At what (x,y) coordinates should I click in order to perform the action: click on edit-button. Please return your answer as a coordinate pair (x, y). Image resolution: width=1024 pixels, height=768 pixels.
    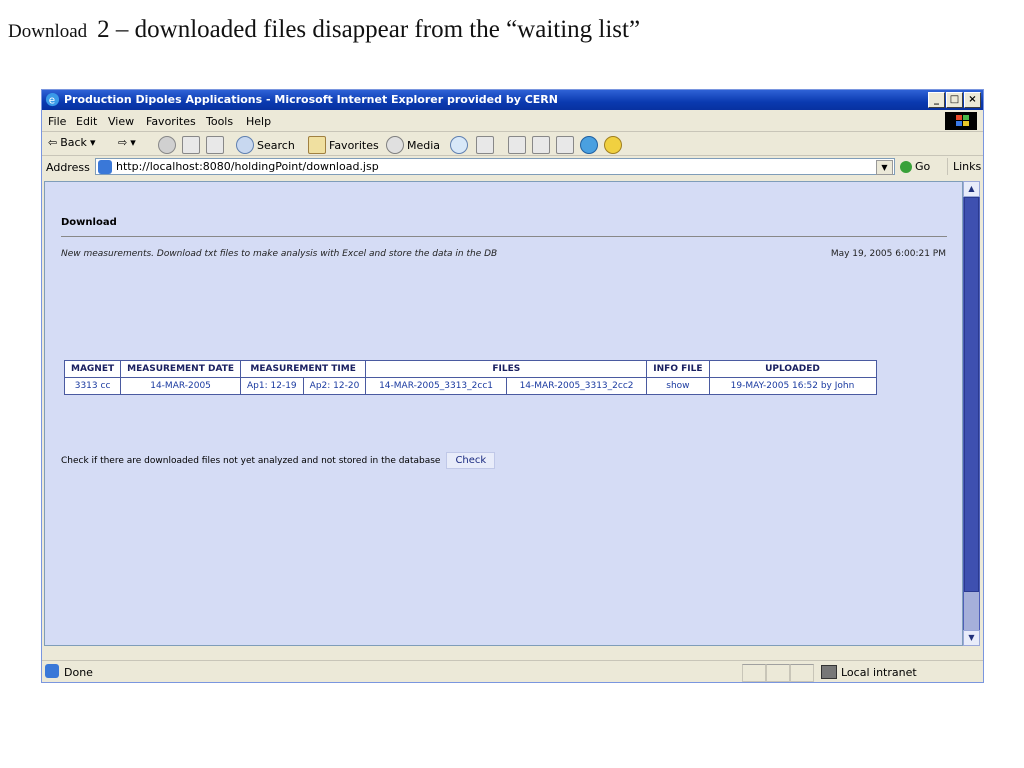
    Looking at the image, I should click on (541, 145).